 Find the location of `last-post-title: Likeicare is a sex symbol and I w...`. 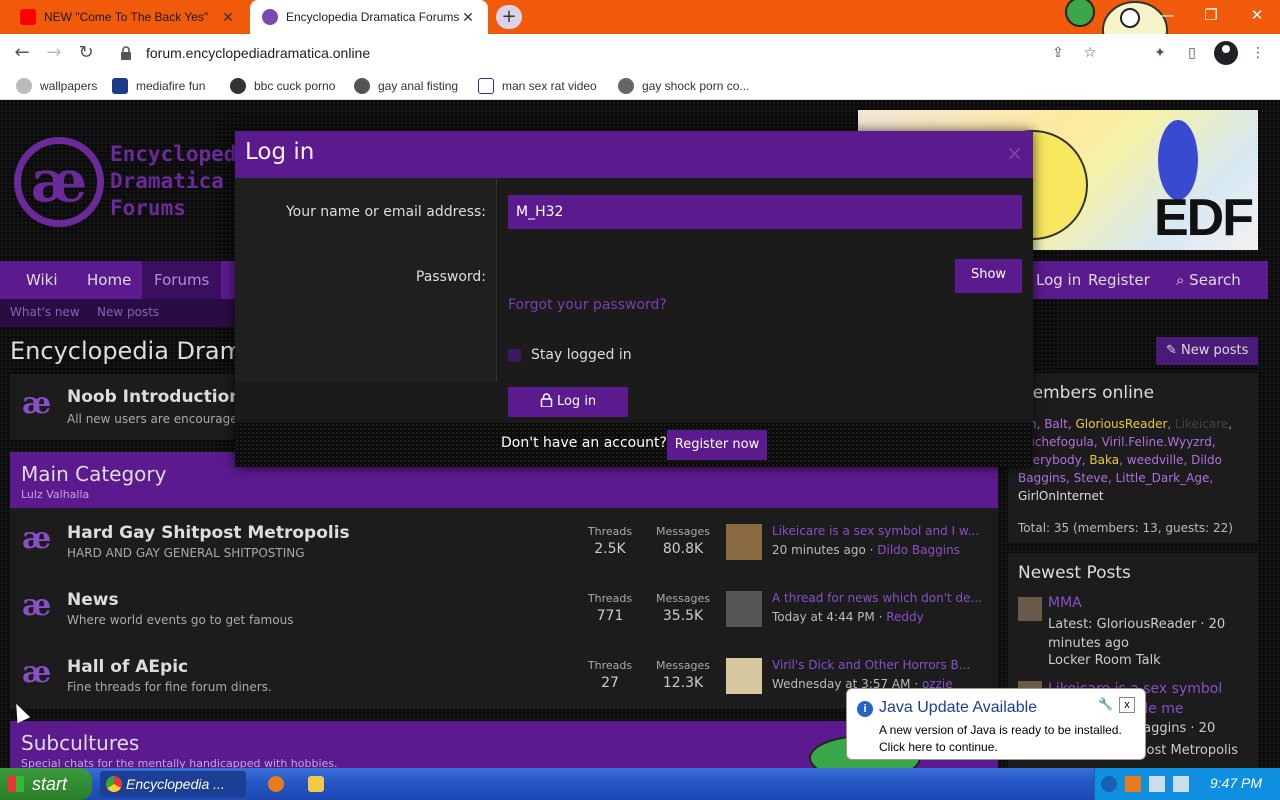

last-post-title: Likeicare is a sex symbol and I w... is located at coordinates (882, 531).